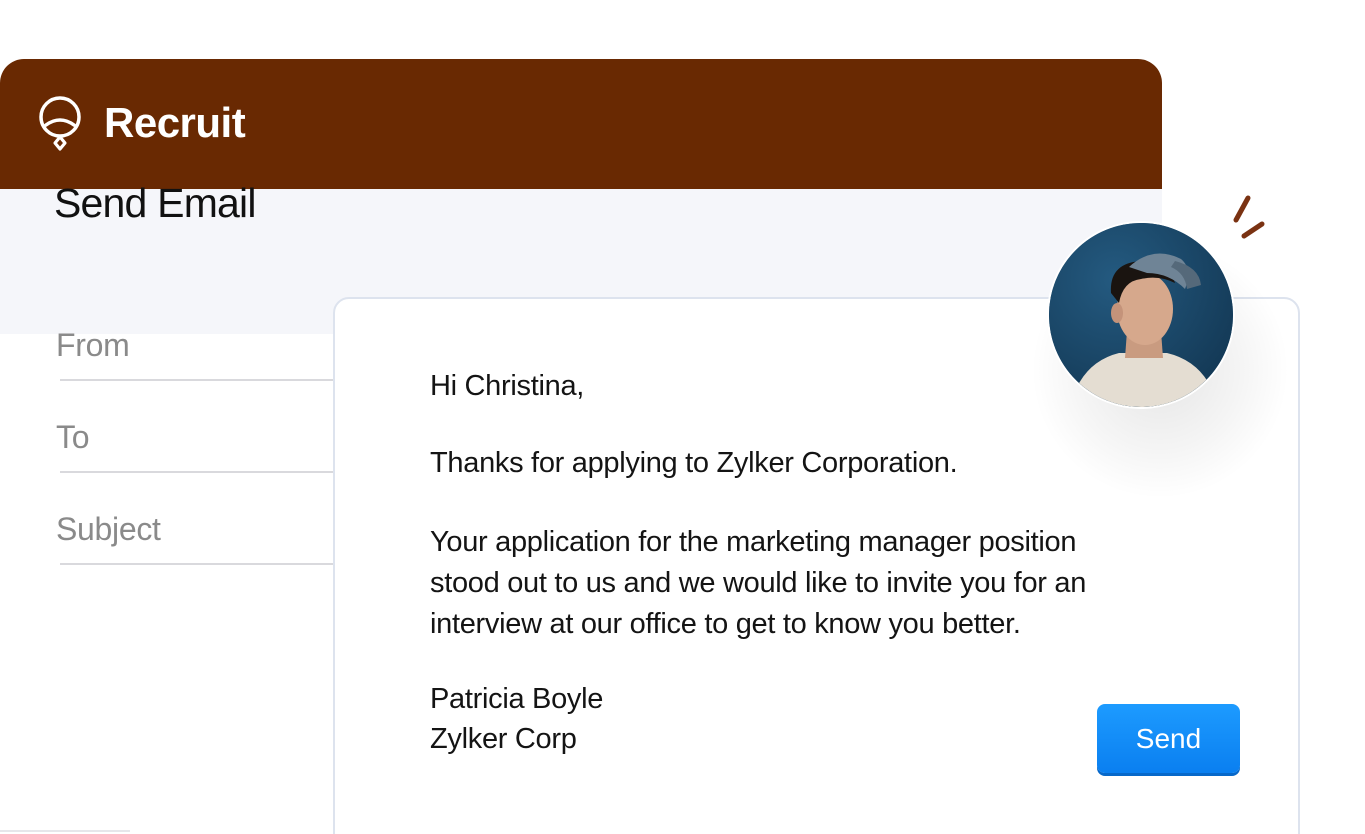 This screenshot has height=834, width=1365. Describe the element at coordinates (60, 123) in the screenshot. I see `recruit-pin-icon` at that location.